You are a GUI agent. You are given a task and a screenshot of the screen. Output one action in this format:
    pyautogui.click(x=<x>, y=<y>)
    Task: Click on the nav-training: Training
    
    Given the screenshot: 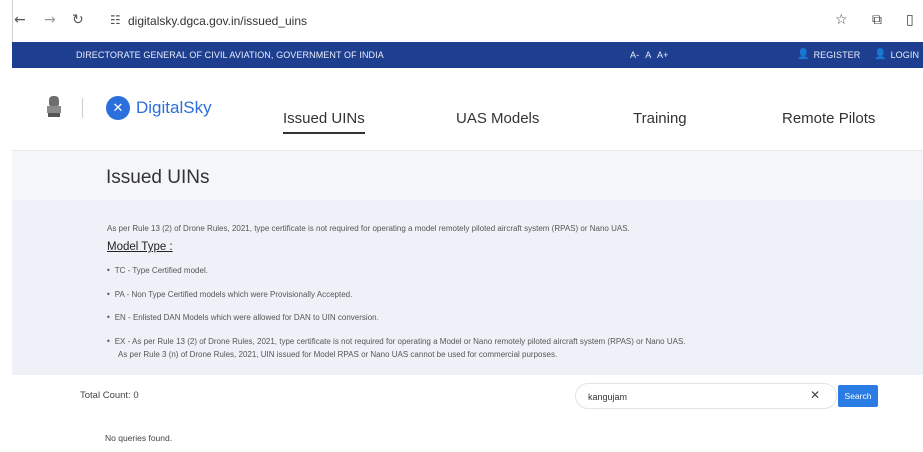 What is the action you would take?
    pyautogui.click(x=660, y=118)
    